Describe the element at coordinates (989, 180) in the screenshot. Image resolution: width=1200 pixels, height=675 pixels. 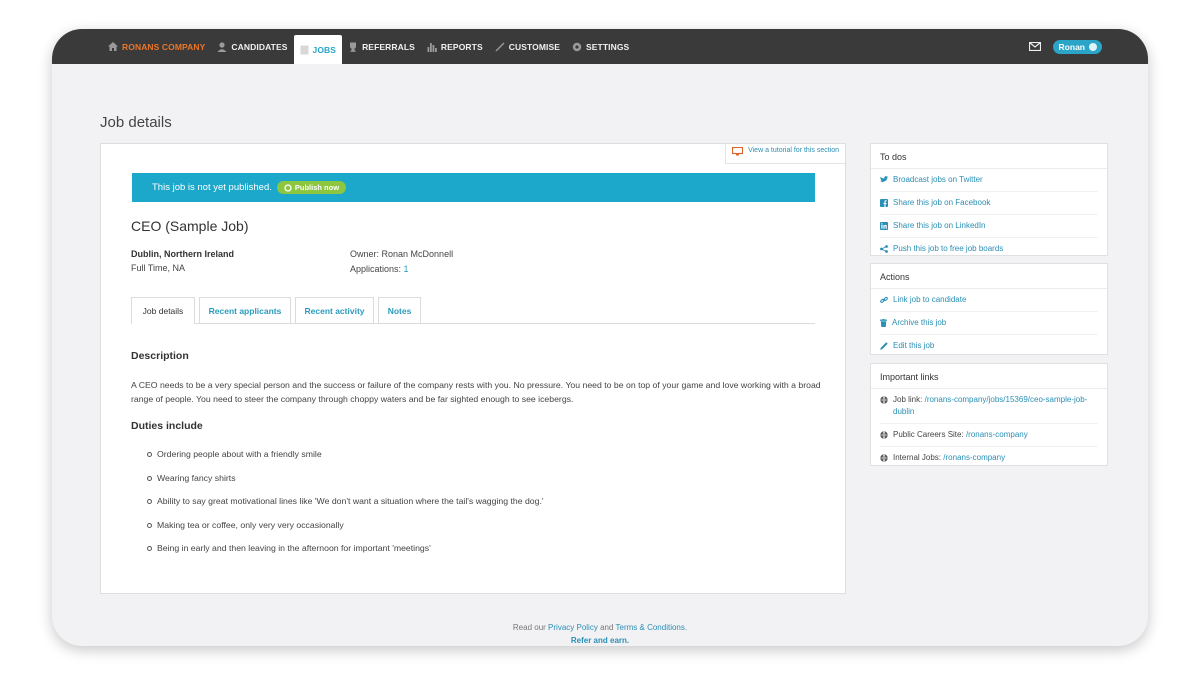
I see `todo-broadcast-twitter: Broadcast jobs on Twitter` at that location.